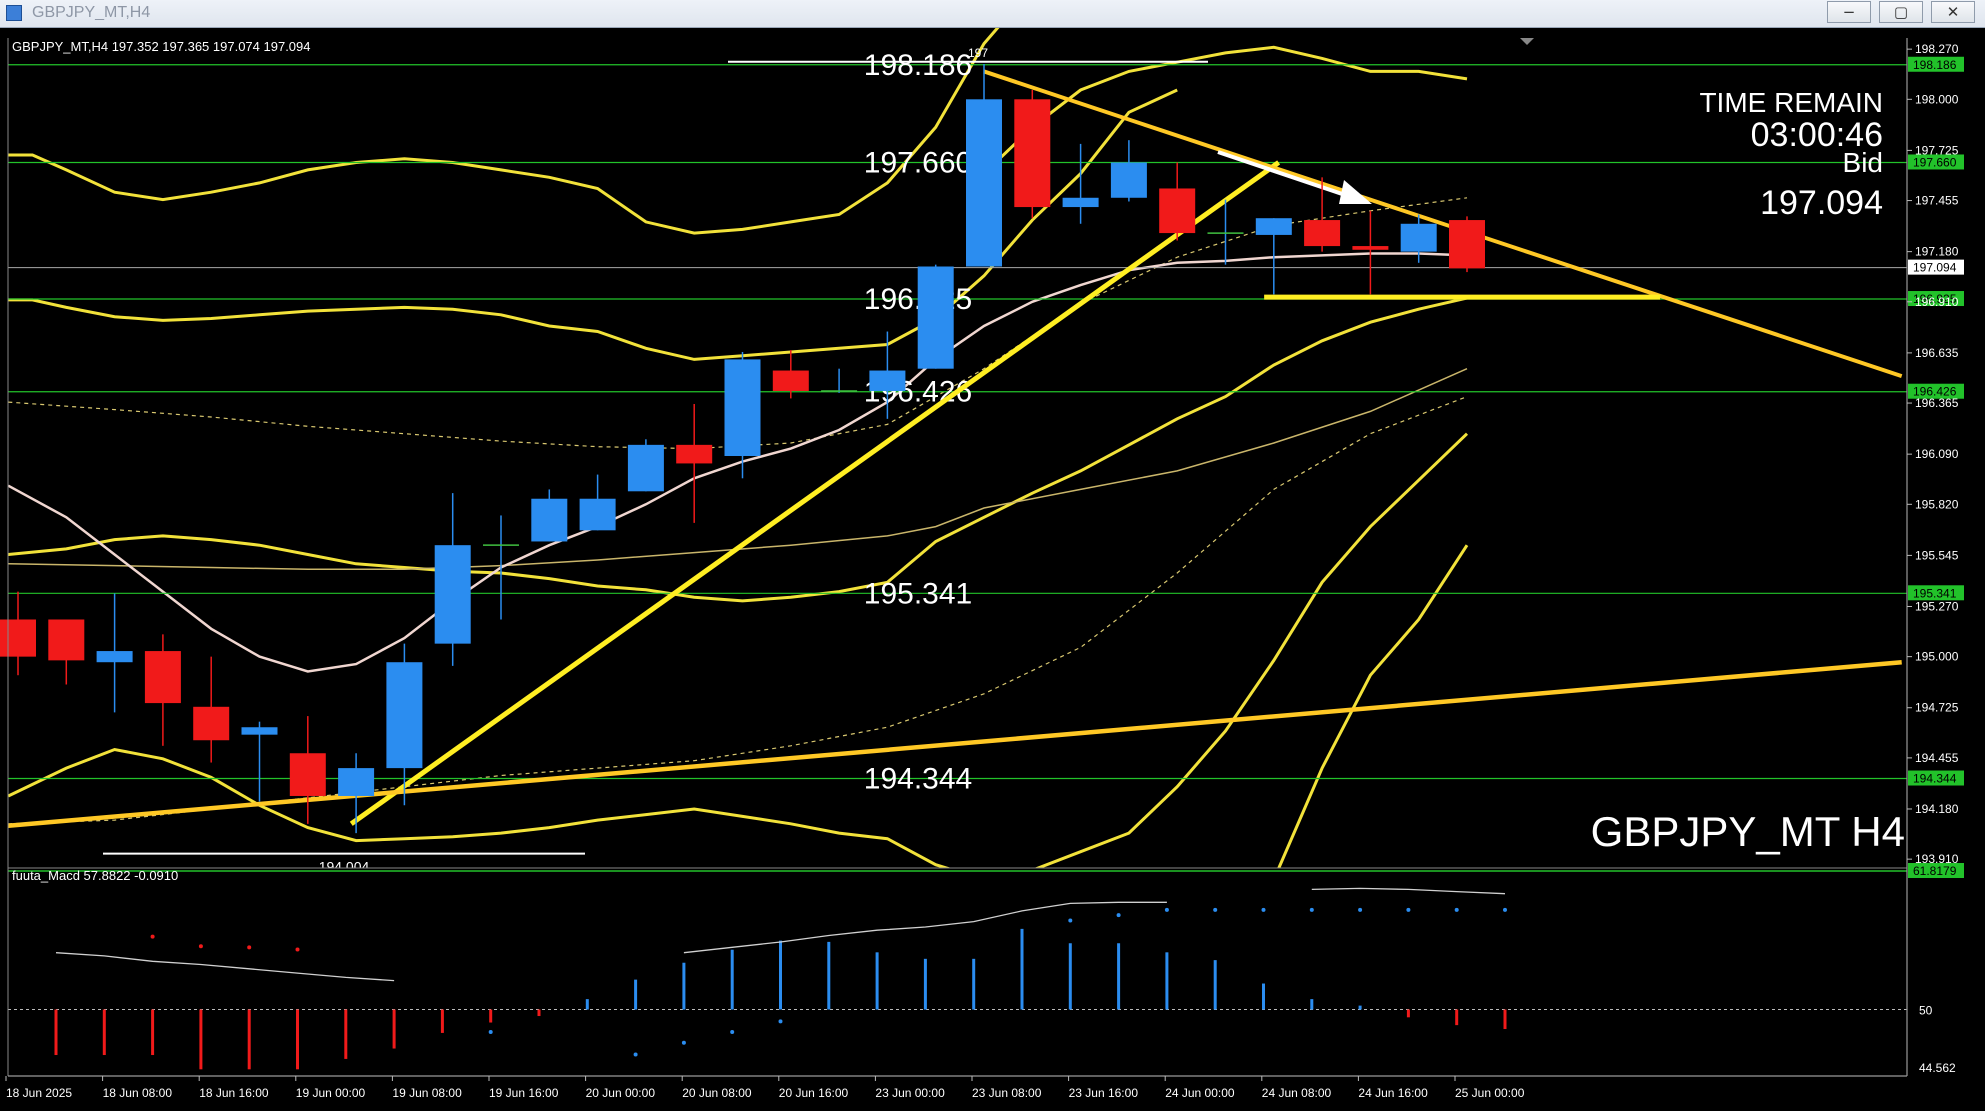 This screenshot has width=1985, height=1111. I want to click on price-tick-label: 194.180, so click(1937, 809).